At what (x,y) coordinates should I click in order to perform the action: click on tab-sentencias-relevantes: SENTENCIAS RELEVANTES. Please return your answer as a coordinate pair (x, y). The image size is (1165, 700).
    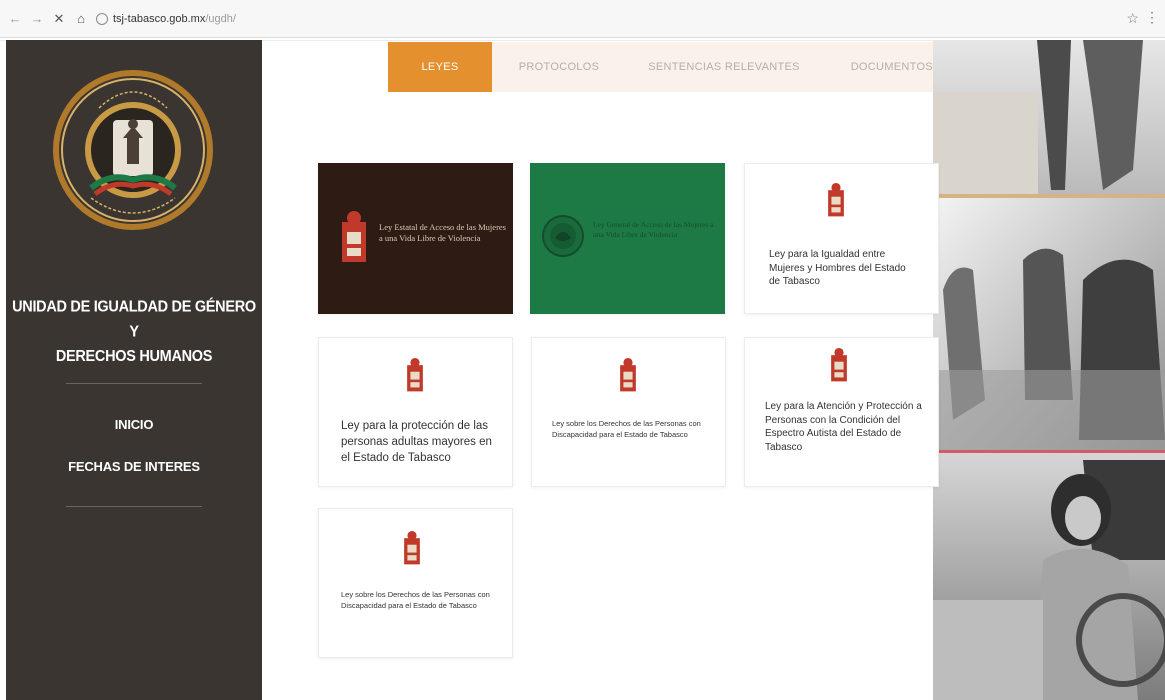
    Looking at the image, I should click on (724, 67).